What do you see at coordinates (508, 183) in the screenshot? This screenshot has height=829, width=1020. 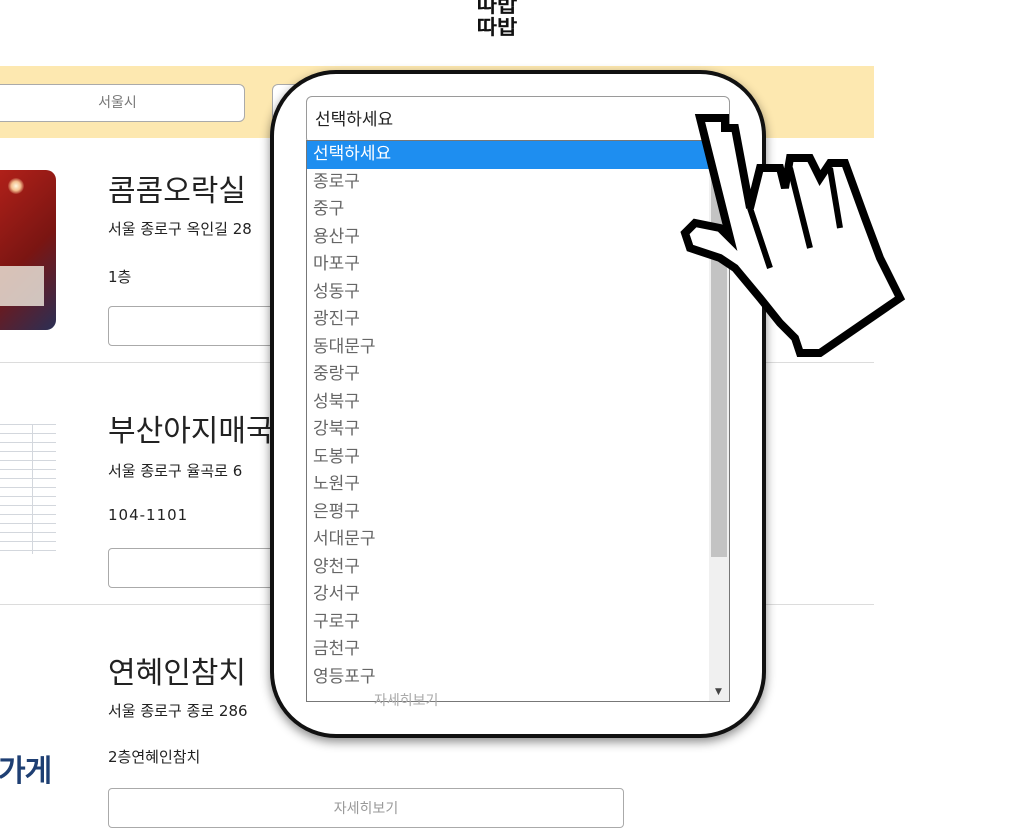 I see `dropdown-option: 종로구` at bounding box center [508, 183].